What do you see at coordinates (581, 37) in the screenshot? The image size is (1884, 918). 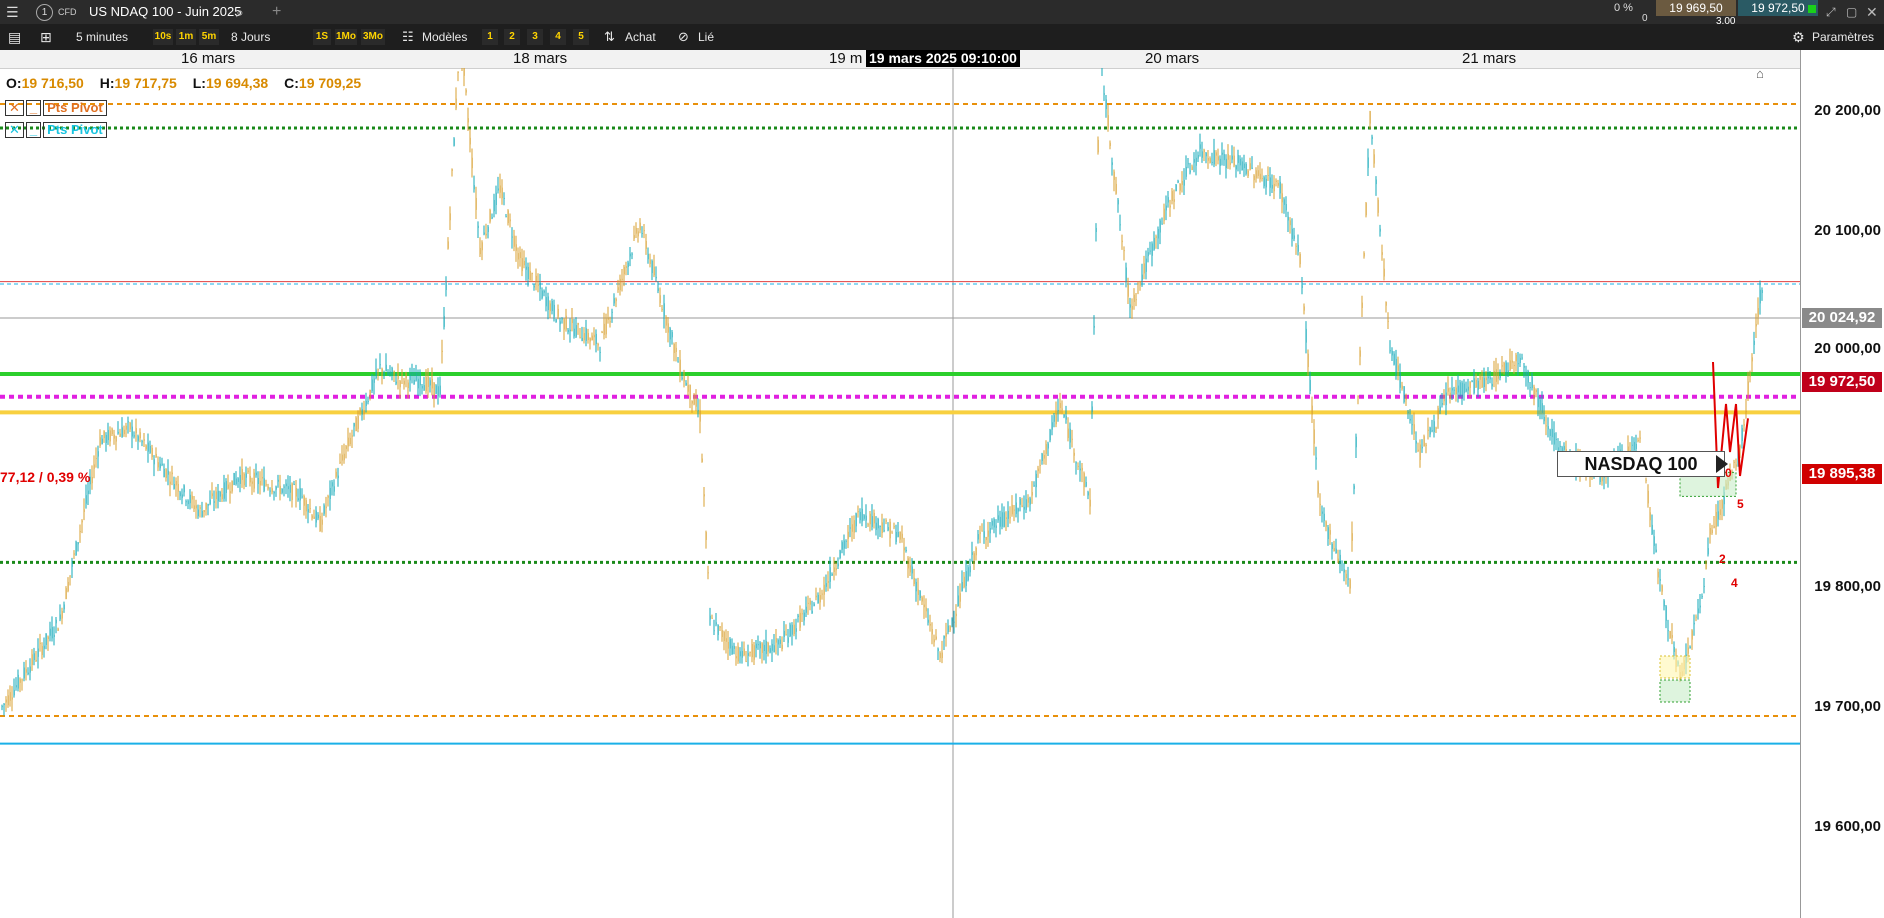 I see `layout-button-5: 5` at bounding box center [581, 37].